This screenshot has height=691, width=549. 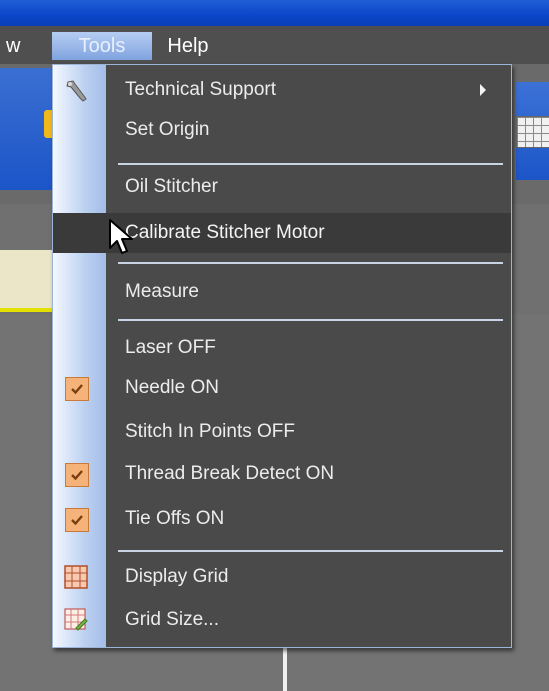 I want to click on menu-item-label: Measure, so click(x=162, y=291).